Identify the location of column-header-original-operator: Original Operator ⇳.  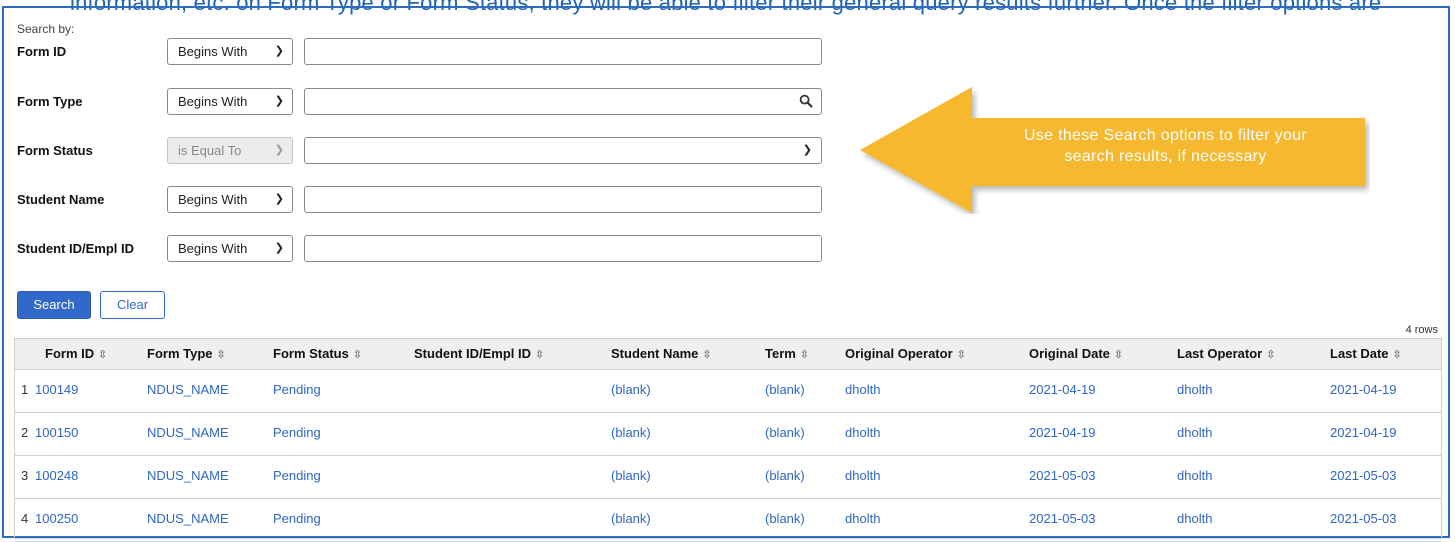
(905, 354).